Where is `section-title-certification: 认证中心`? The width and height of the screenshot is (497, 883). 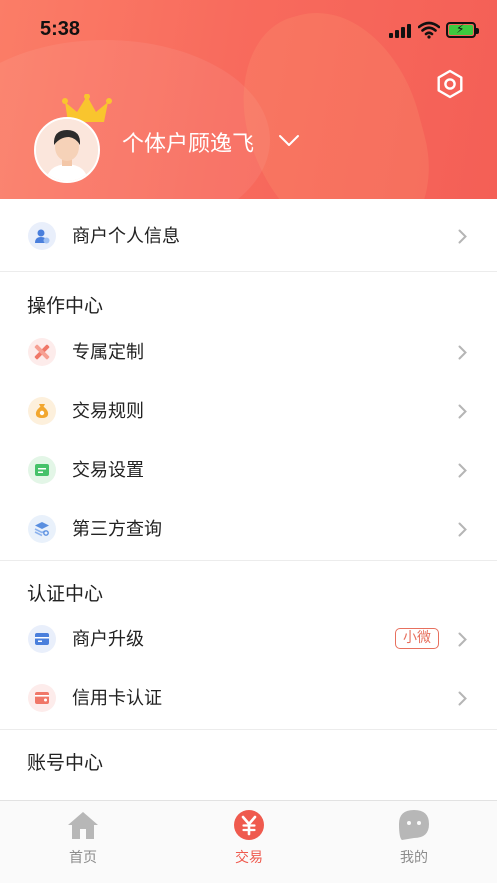 section-title-certification: 认证中心 is located at coordinates (65, 594).